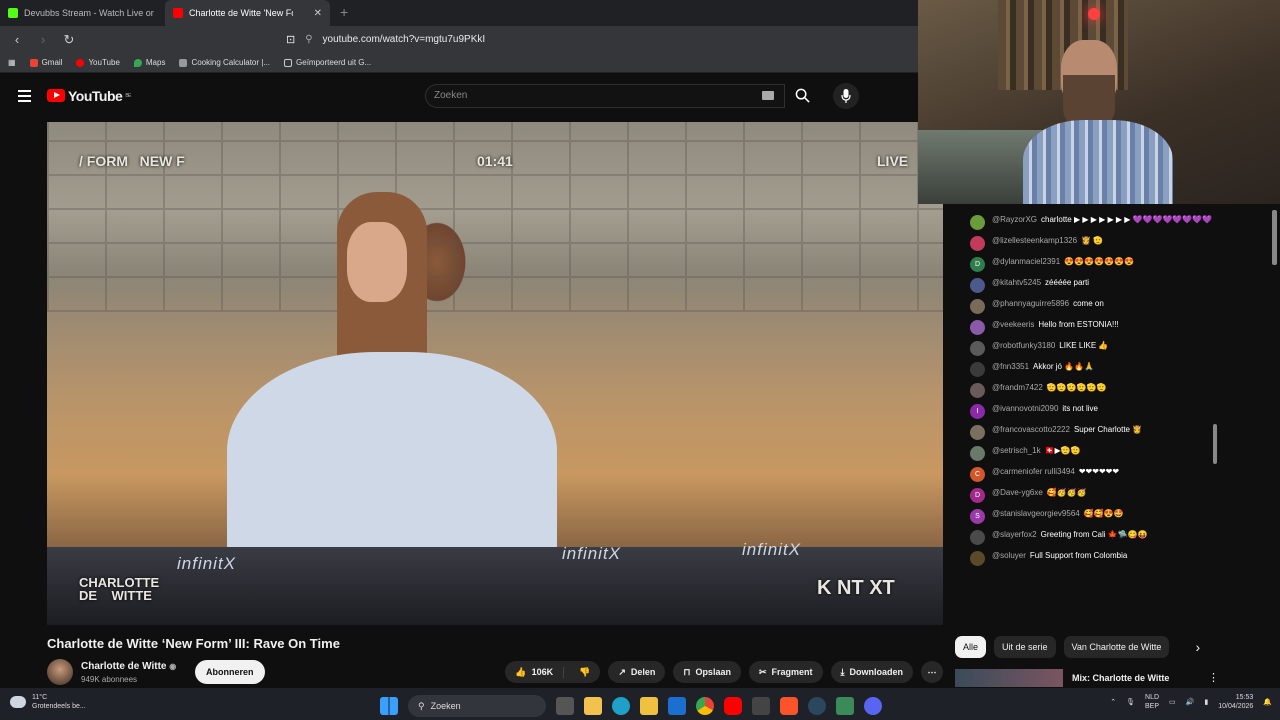 This screenshot has width=1280, height=720. I want to click on more-actions-button: ⋯, so click(932, 672).